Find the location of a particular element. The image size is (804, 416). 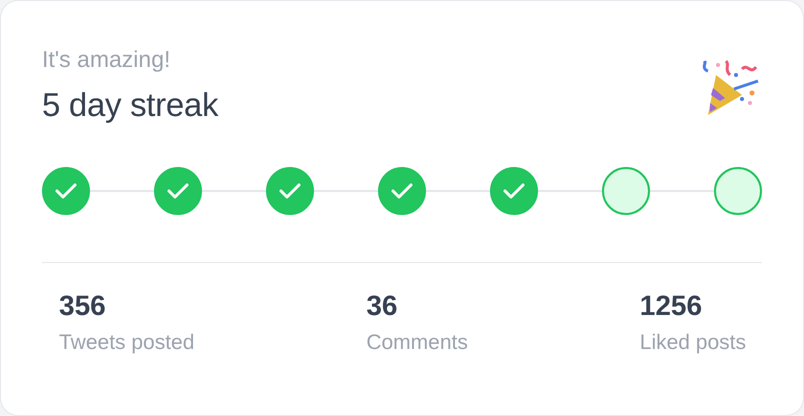

card-title: 5 day streak is located at coordinates (130, 105).